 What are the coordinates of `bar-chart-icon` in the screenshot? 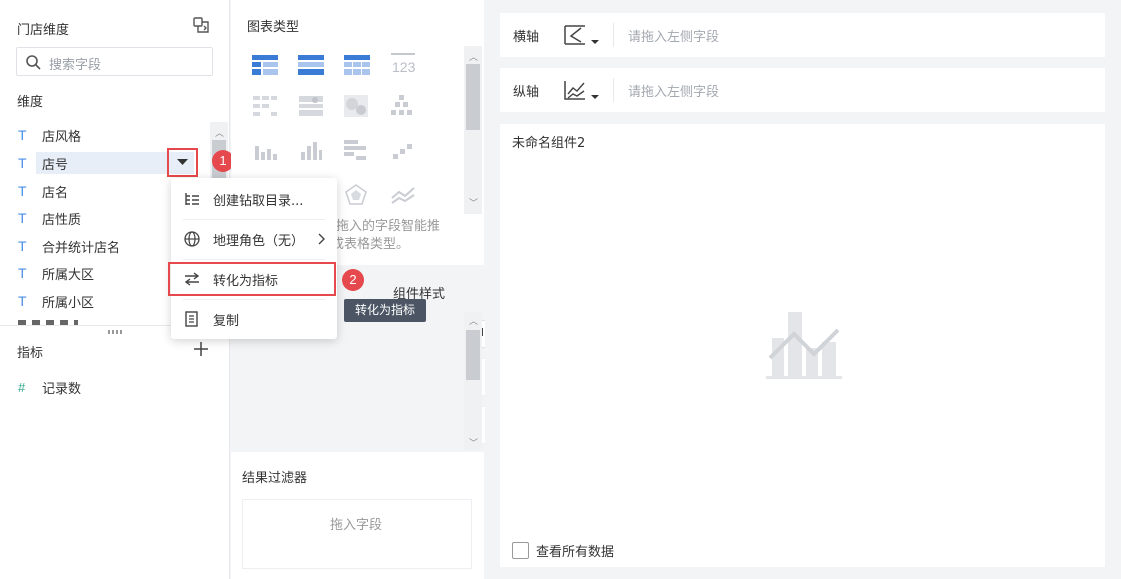 It's located at (265, 152).